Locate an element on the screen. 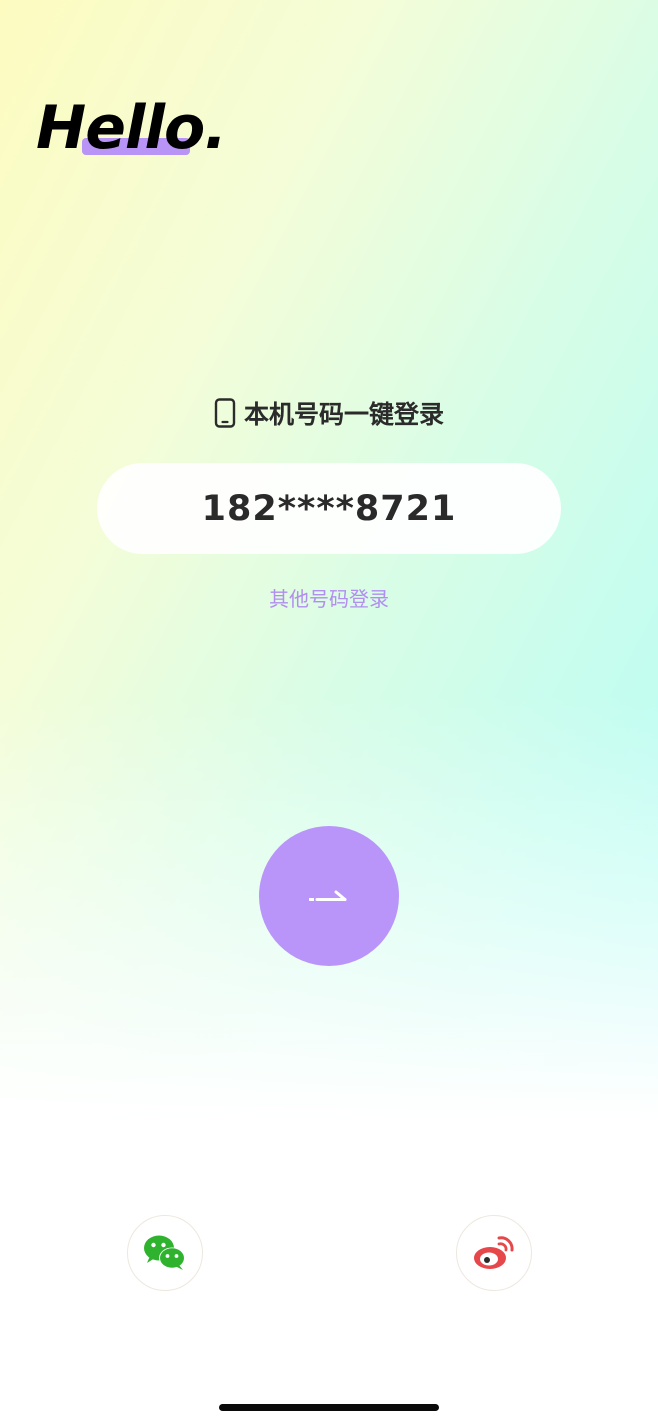  wechat-login-button is located at coordinates (165, 1253).